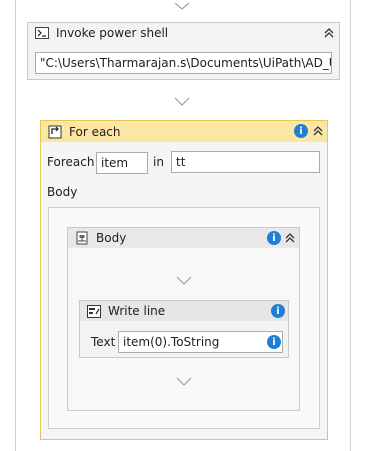  What do you see at coordinates (137, 311) in the screenshot?
I see `writeline-title: Write line` at bounding box center [137, 311].